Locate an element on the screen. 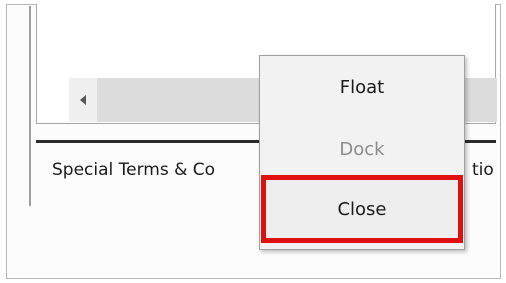 The image size is (506, 283). scroll-left-button is located at coordinates (83, 100).